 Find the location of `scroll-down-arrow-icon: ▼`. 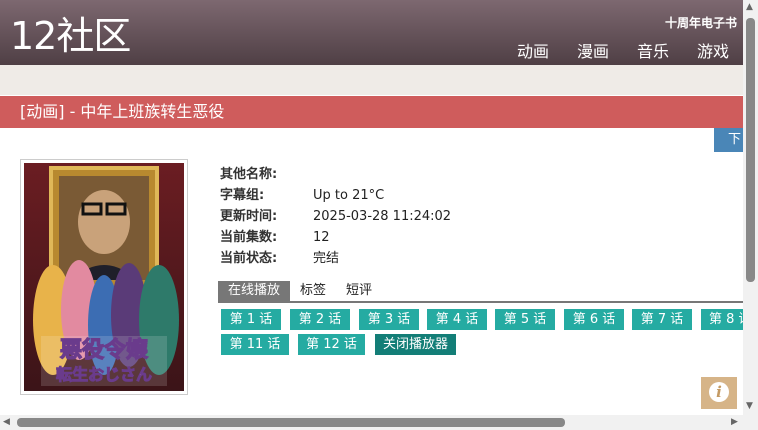

scroll-down-arrow-icon: ▼ is located at coordinates (749, 406).